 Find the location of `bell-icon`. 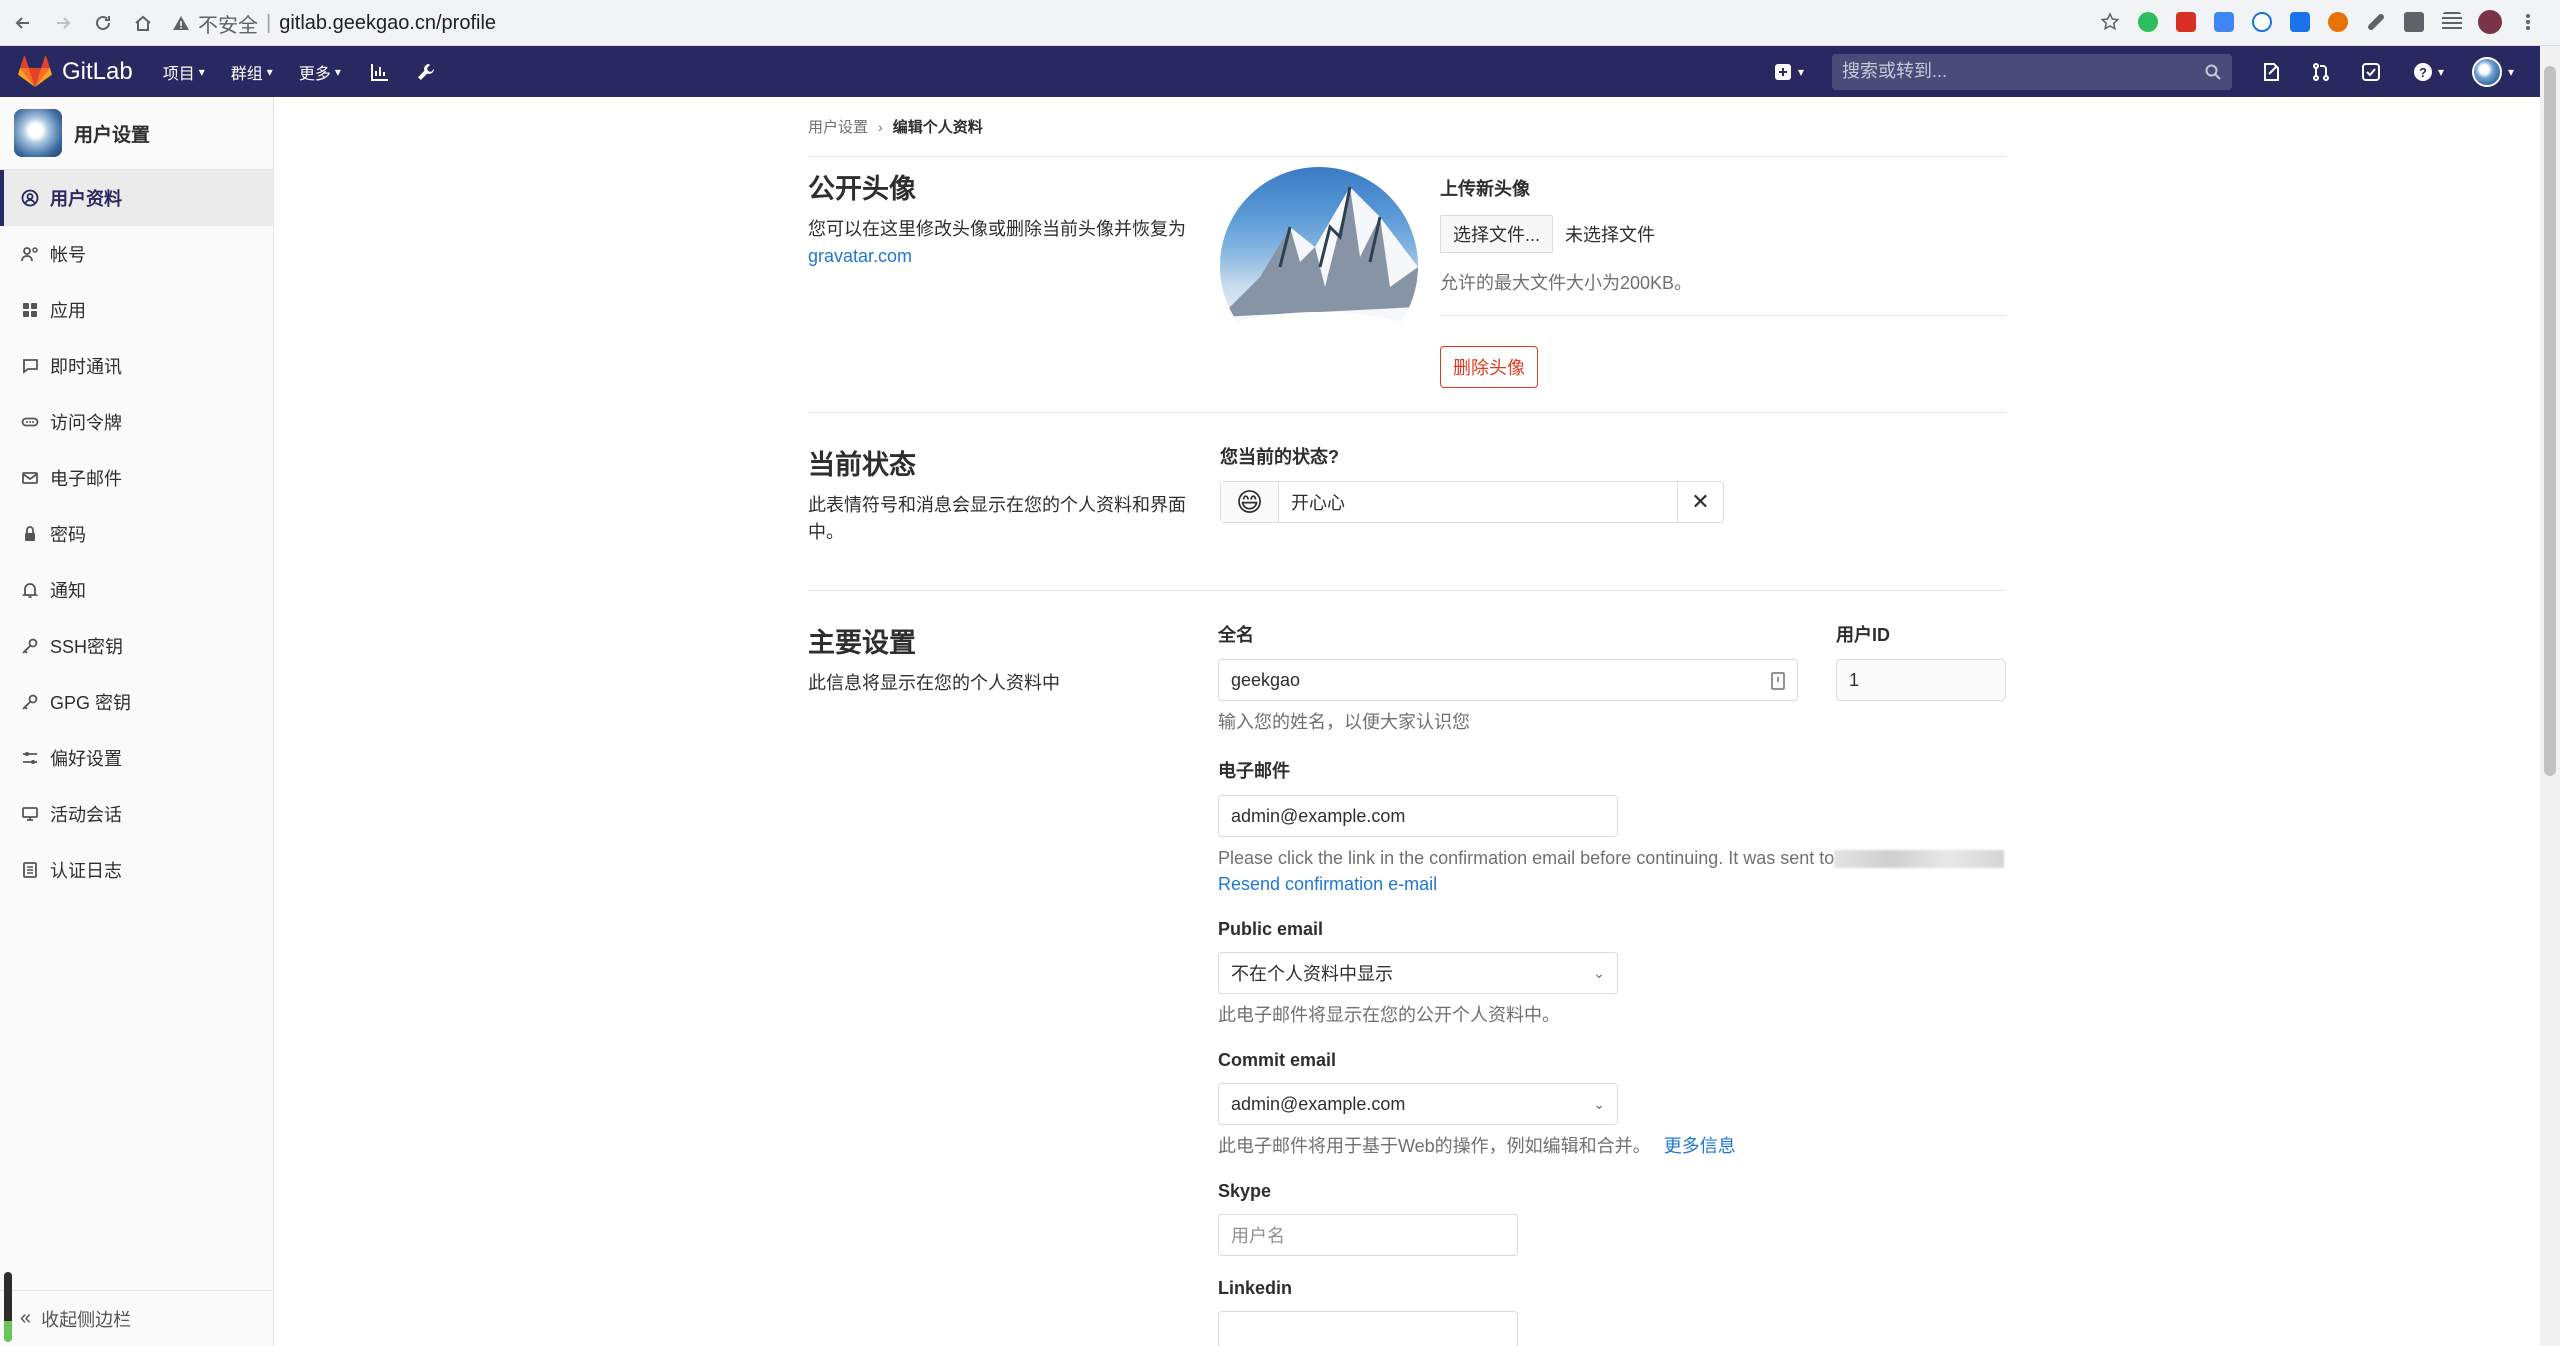

bell-icon is located at coordinates (30, 590).